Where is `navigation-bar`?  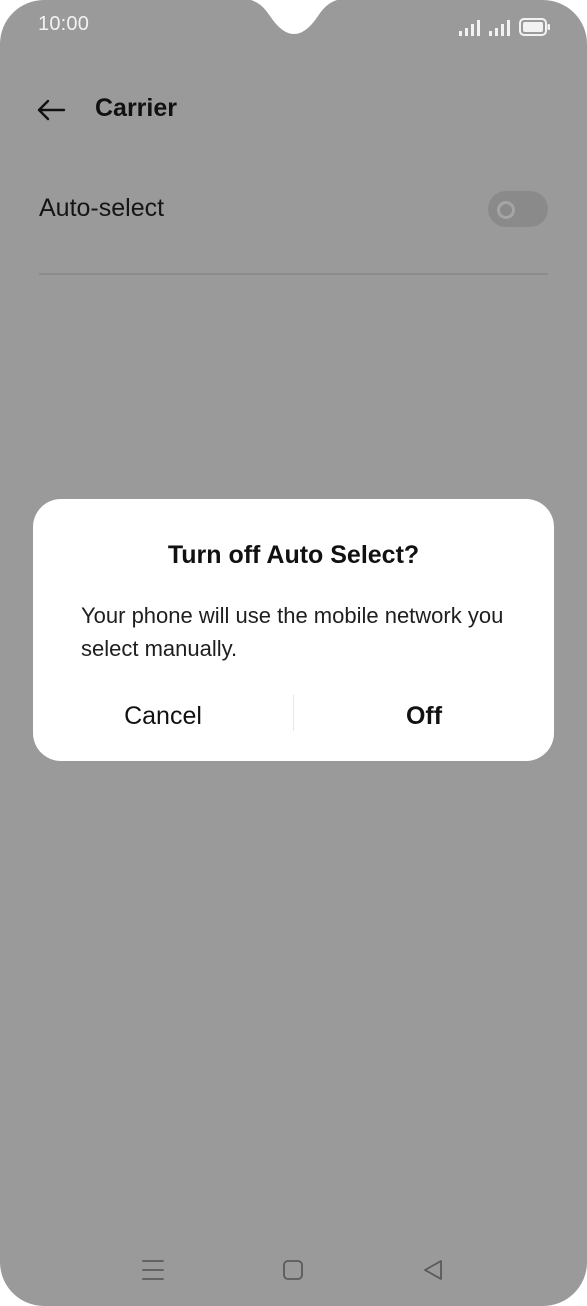
navigation-bar is located at coordinates (293, 1270).